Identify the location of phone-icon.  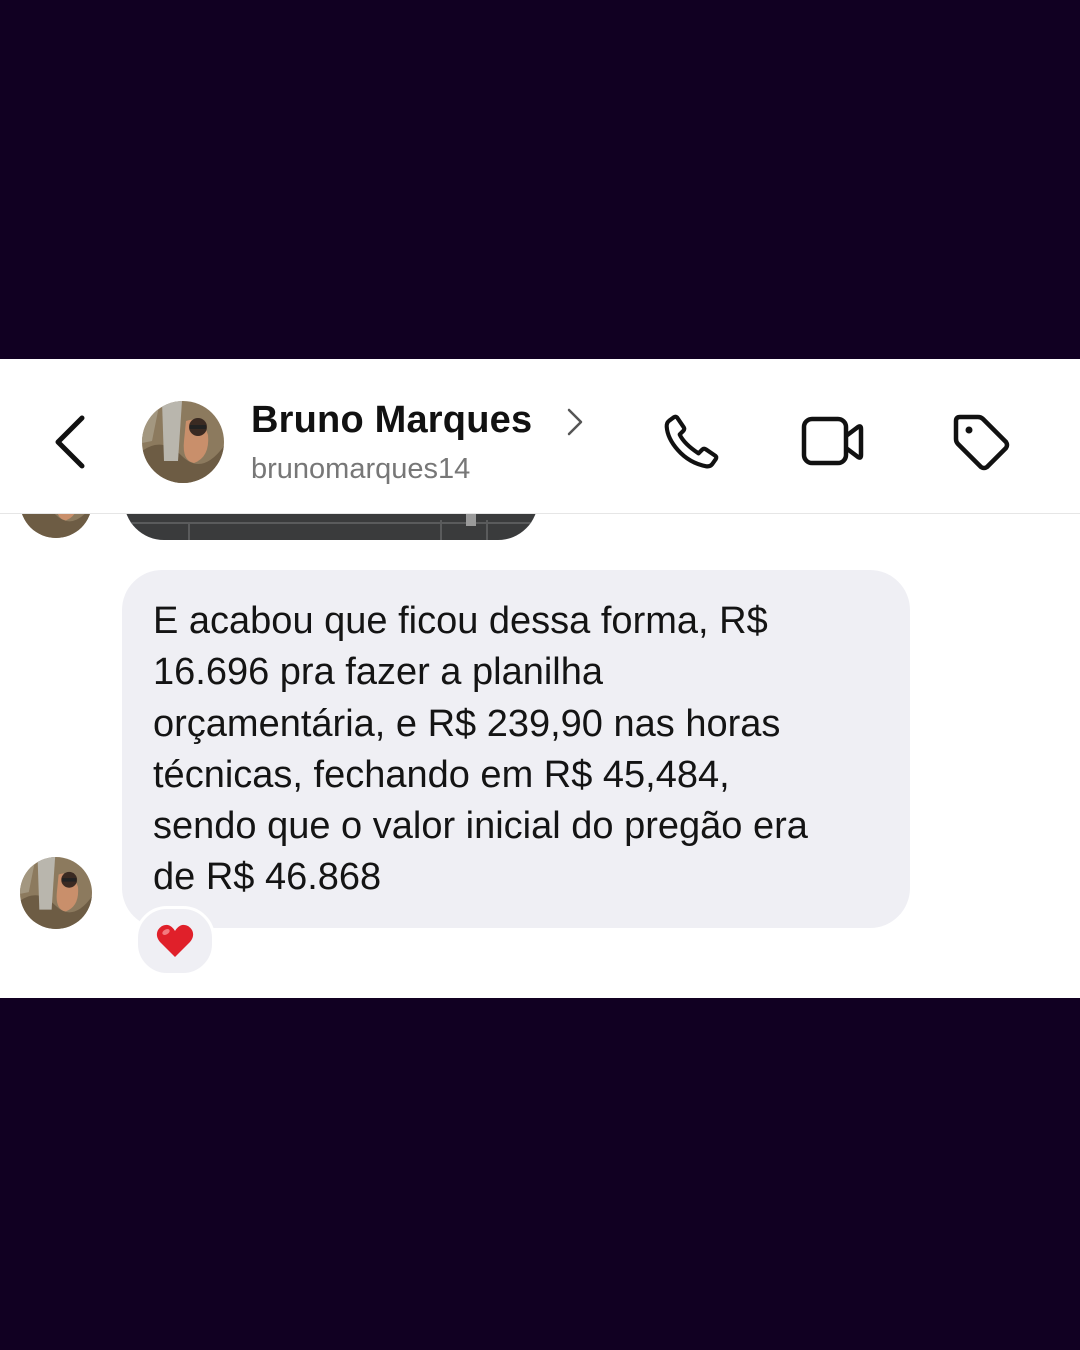
(691, 441).